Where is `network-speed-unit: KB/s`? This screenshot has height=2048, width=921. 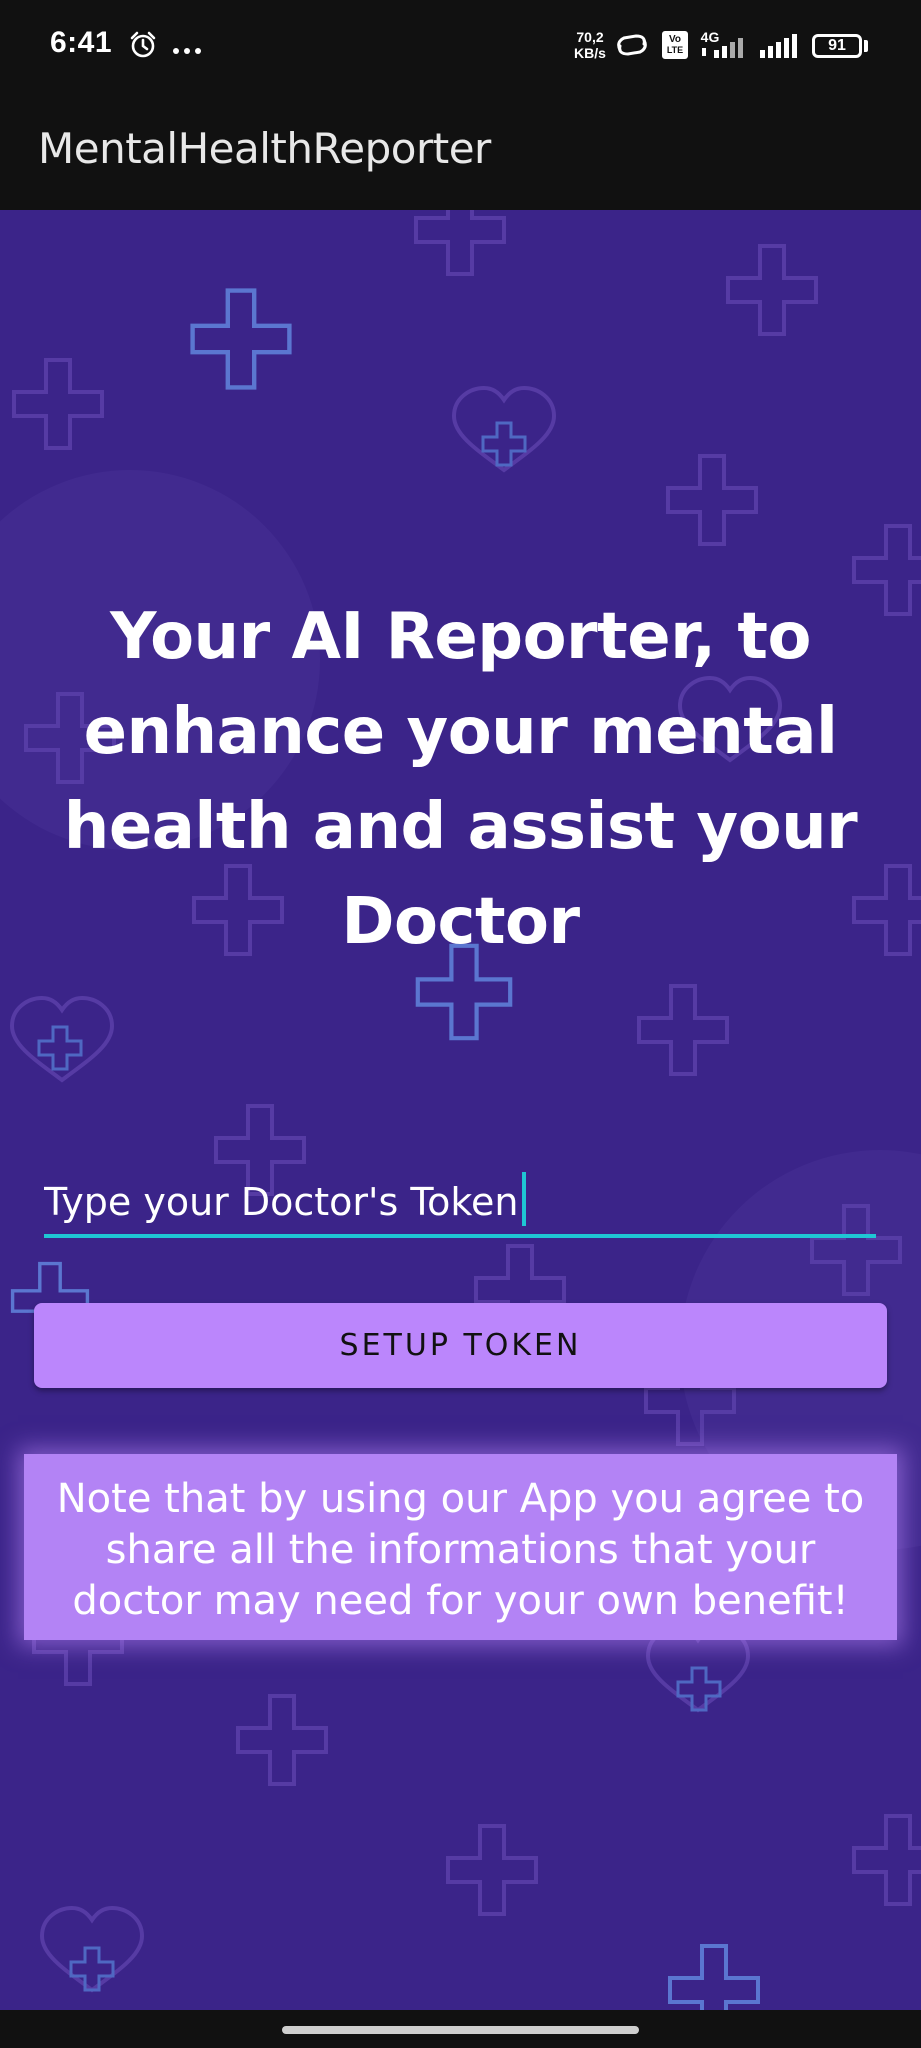
network-speed-unit: KB/s is located at coordinates (590, 53).